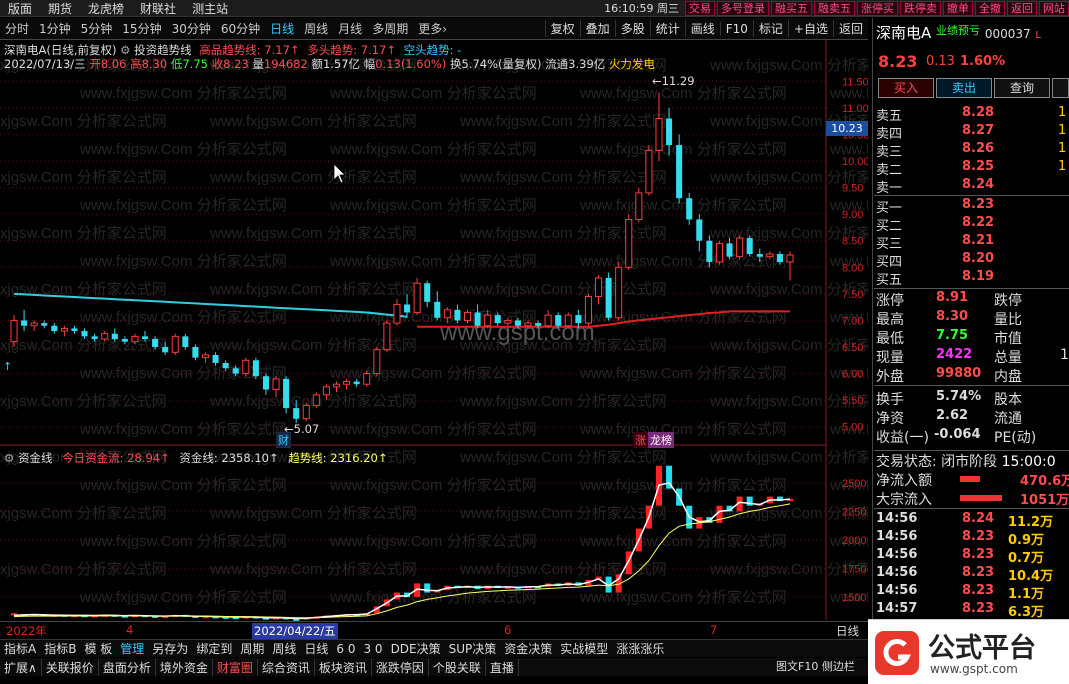 The height and width of the screenshot is (684, 1069). Describe the element at coordinates (958, 8) in the screenshot. I see `cancel-order-button: 撤单` at that location.